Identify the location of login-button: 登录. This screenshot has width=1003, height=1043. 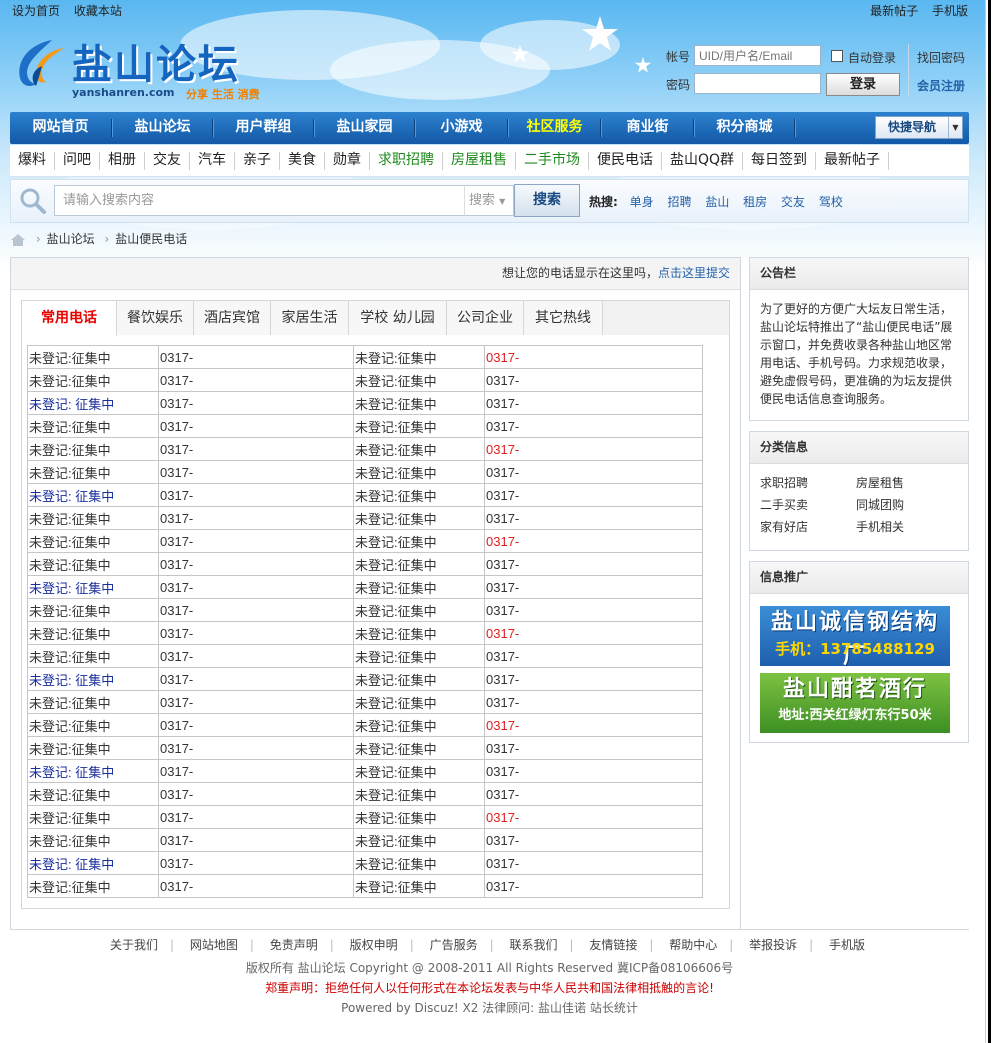
(863, 84).